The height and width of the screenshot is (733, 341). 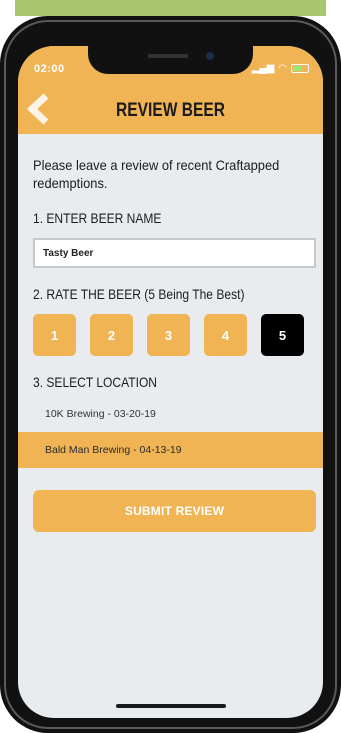 I want to click on status-icons: ▂▄▆ ◠, so click(x=280, y=68).